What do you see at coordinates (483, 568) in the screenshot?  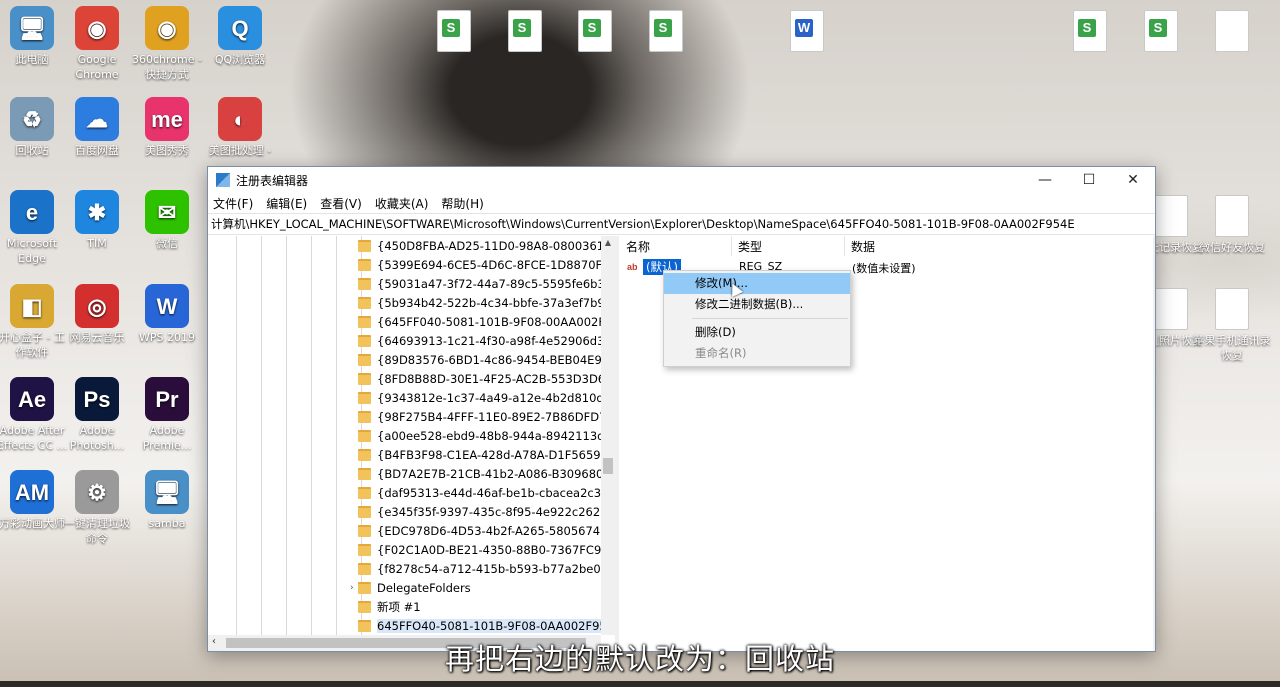 I see `tree-item: {f8278c54-a712-415b-b593-b77a2be0d` at bounding box center [483, 568].